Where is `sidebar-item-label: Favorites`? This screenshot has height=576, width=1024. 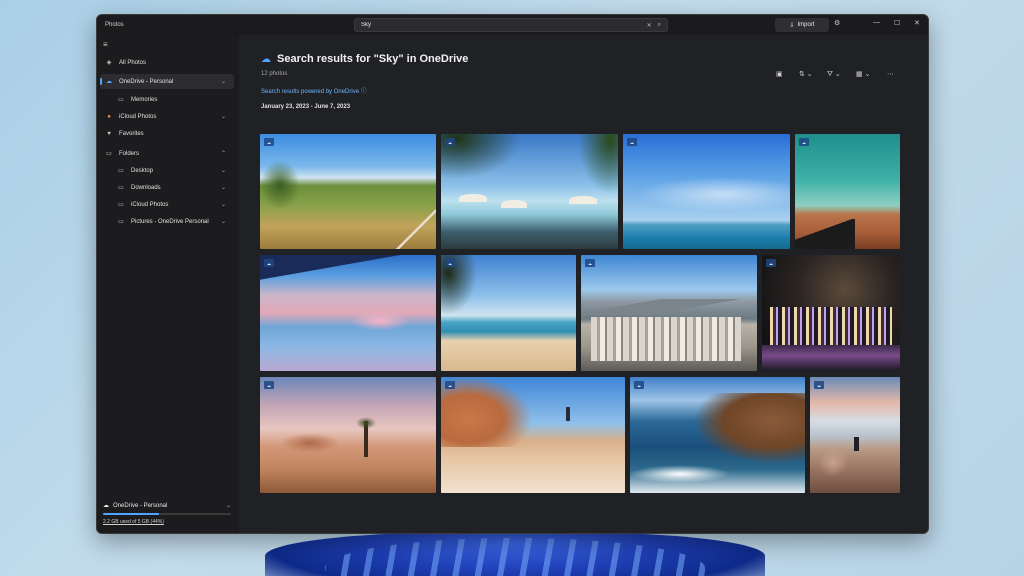 sidebar-item-label: Favorites is located at coordinates (131, 133).